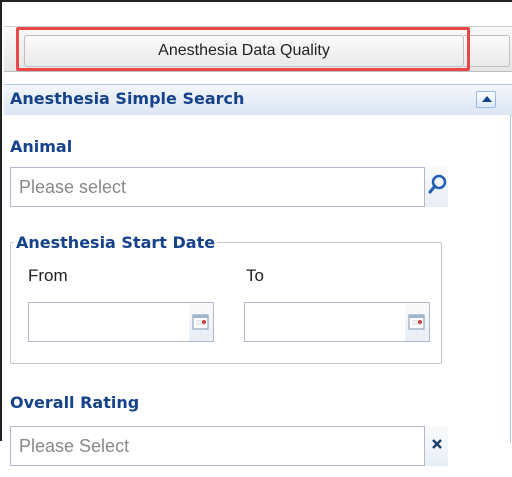 The width and height of the screenshot is (512, 477). Describe the element at coordinates (75, 402) in the screenshot. I see `overall-rating-label: Overall Rating` at that location.